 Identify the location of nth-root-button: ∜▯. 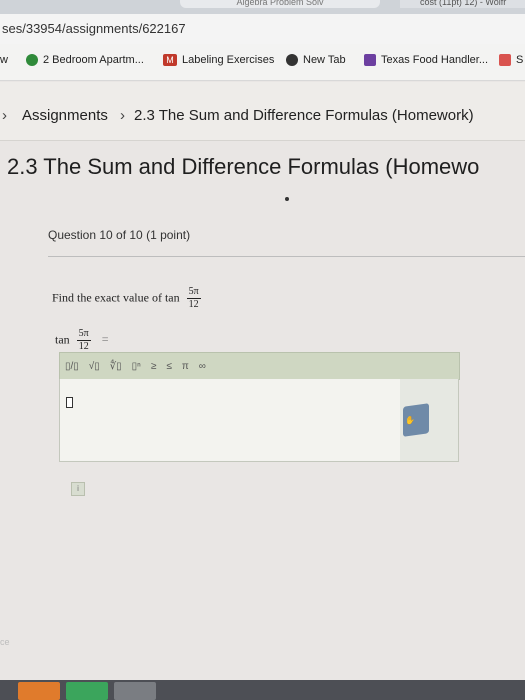
(116, 366).